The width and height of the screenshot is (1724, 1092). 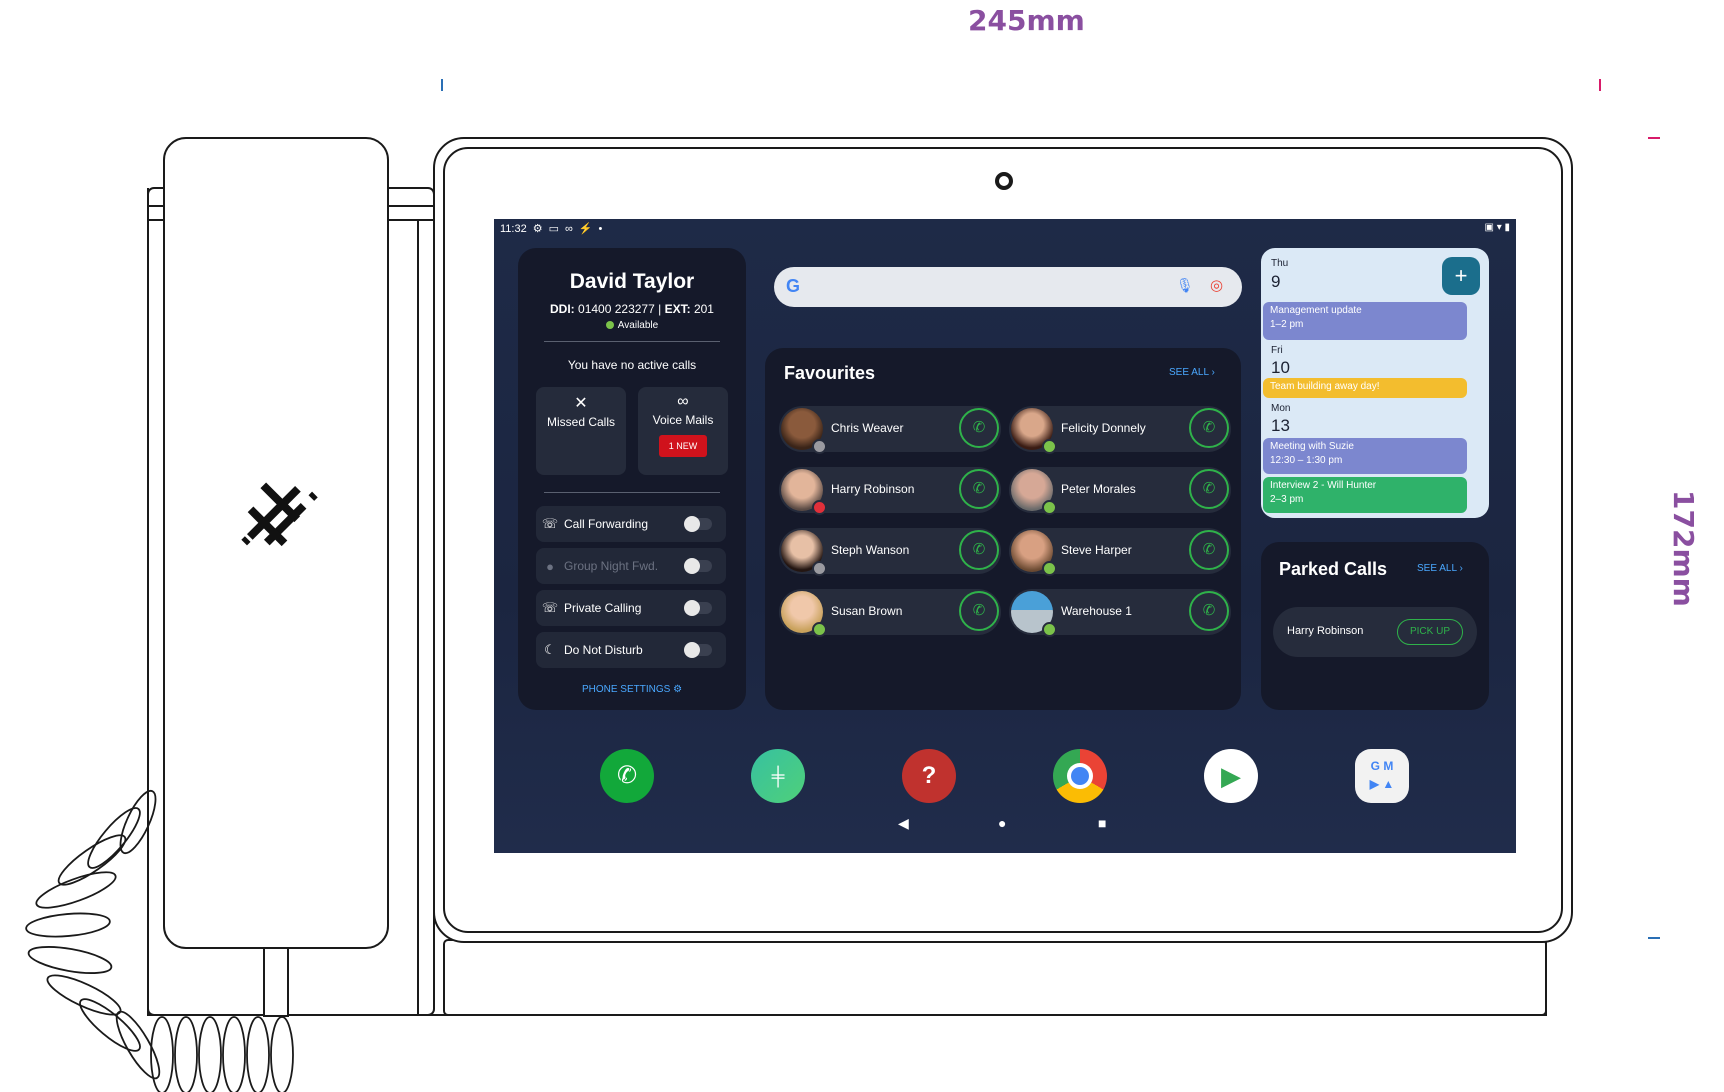 What do you see at coordinates (1096, 550) in the screenshot?
I see `contact-name: Steve Harper` at bounding box center [1096, 550].